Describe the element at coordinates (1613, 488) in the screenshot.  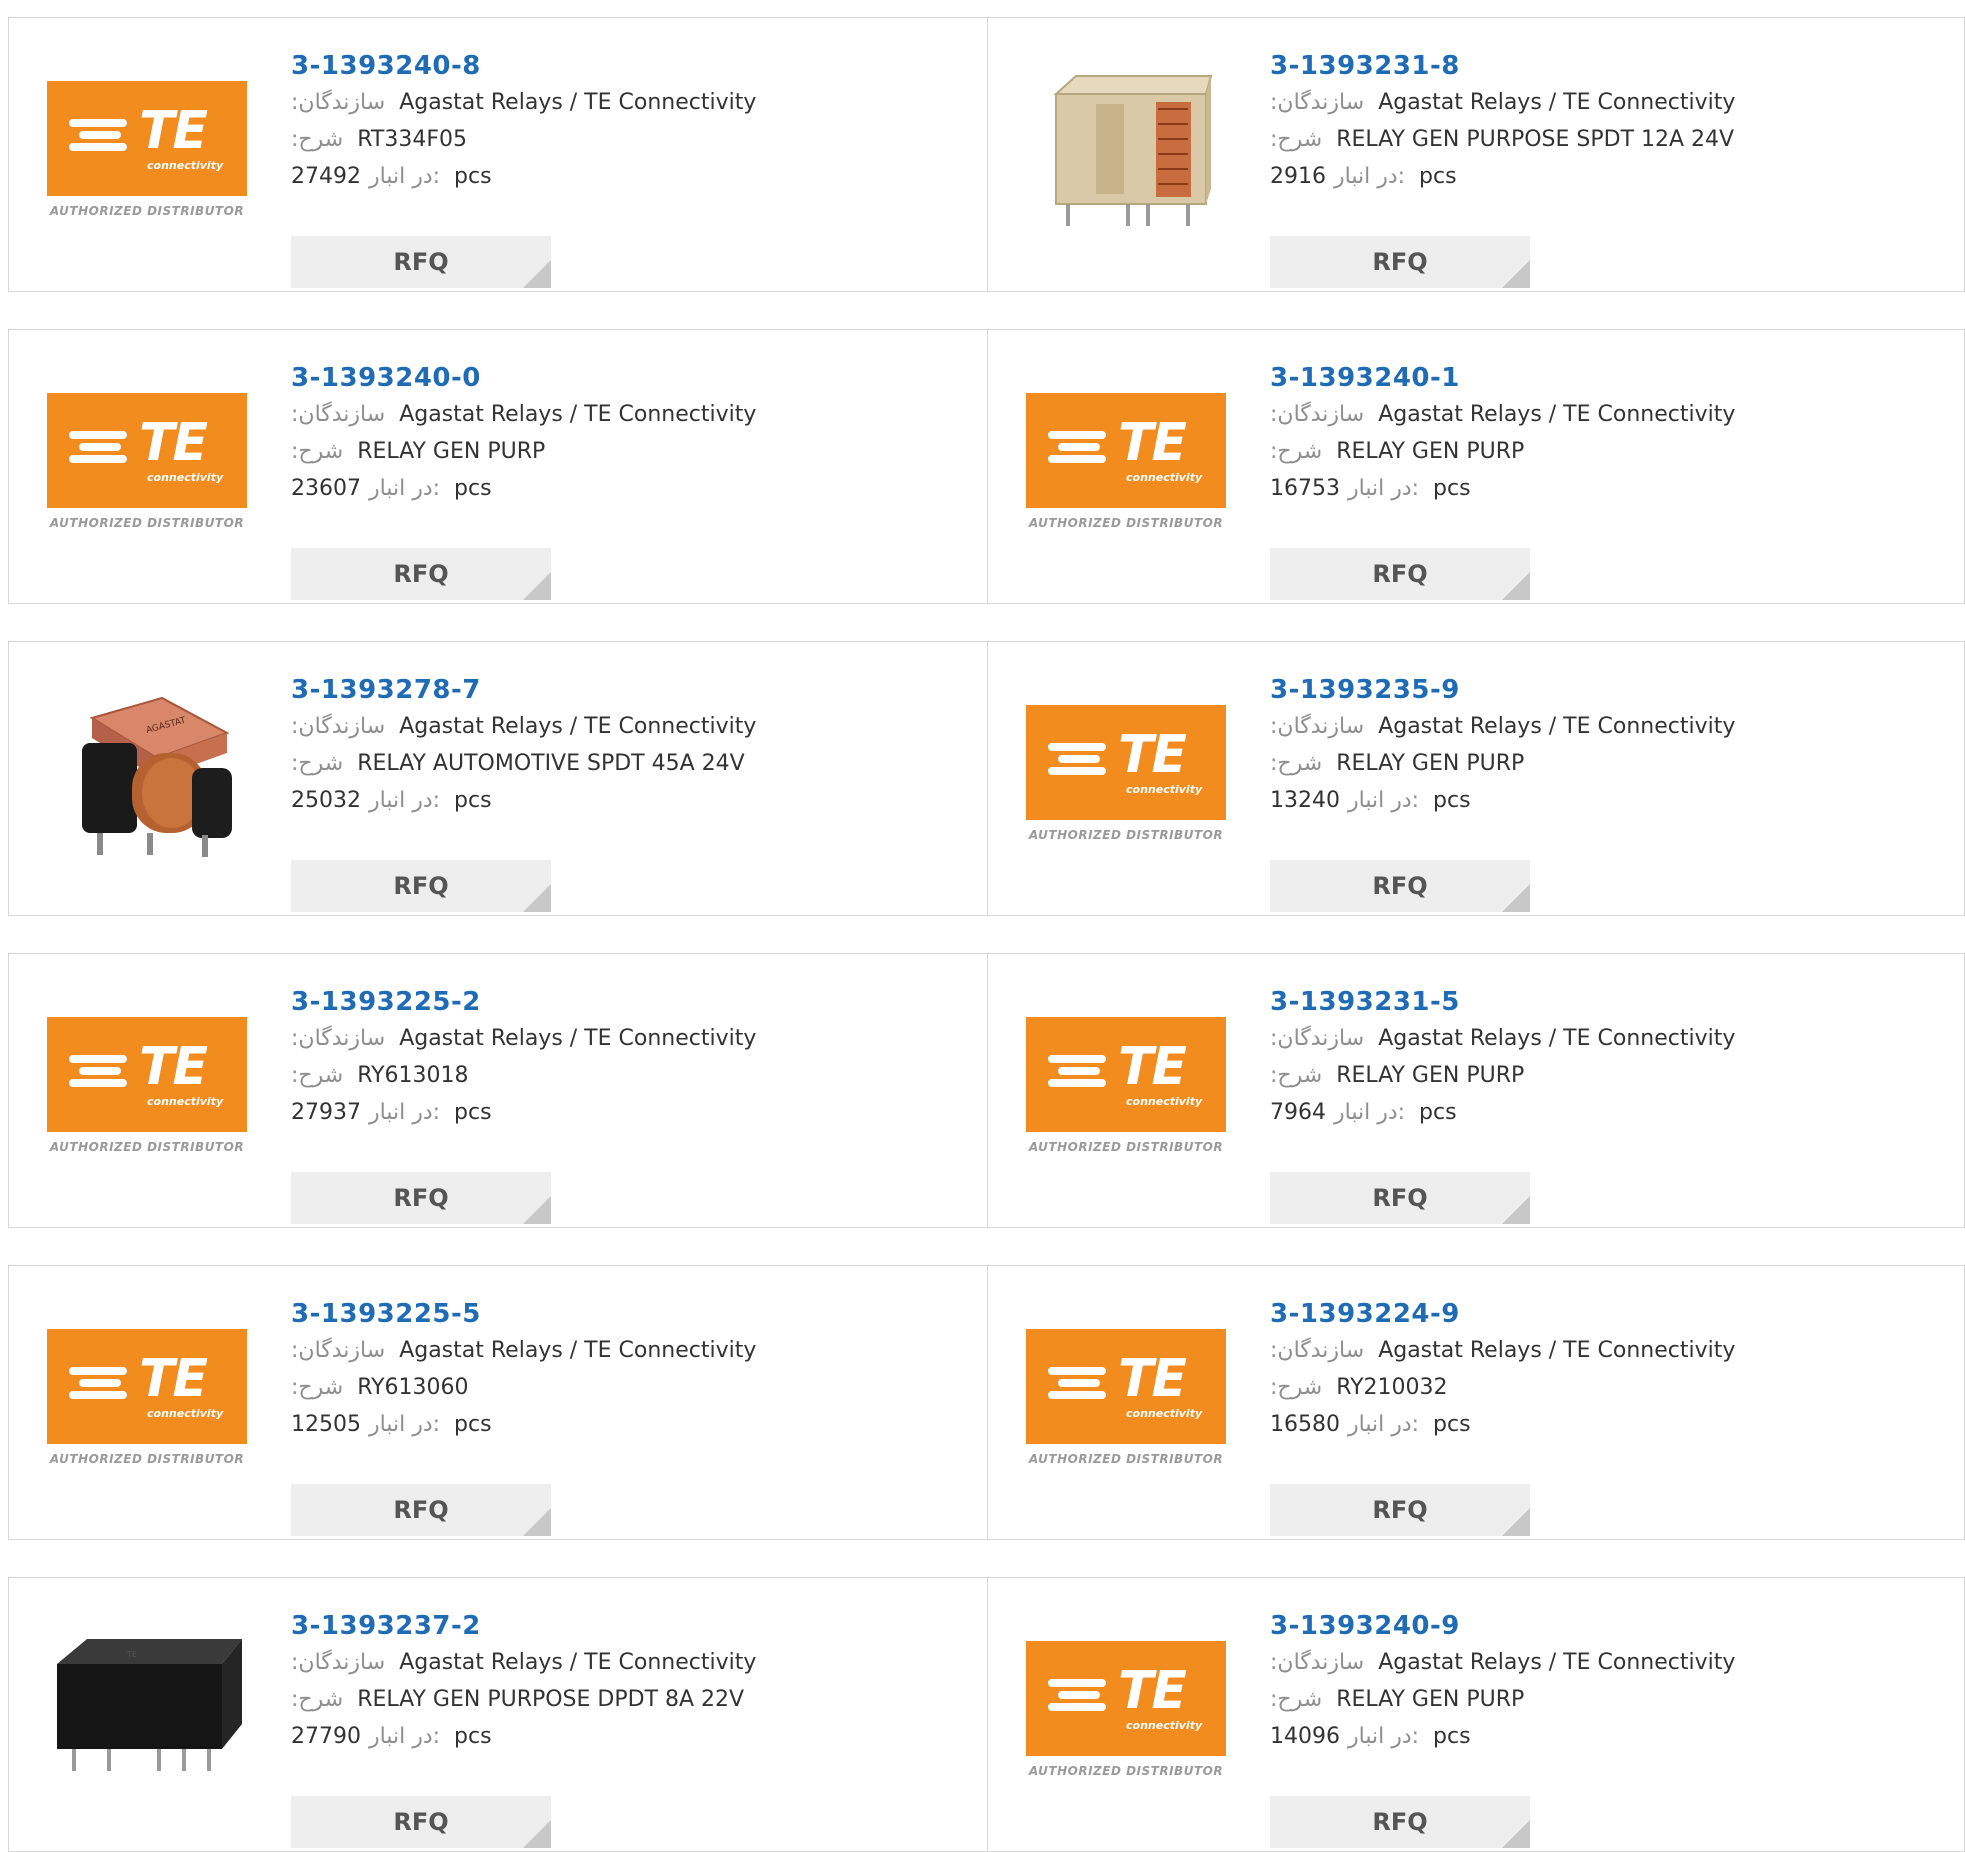
I see `stock-line: 16753 در انبار: pcs` at that location.